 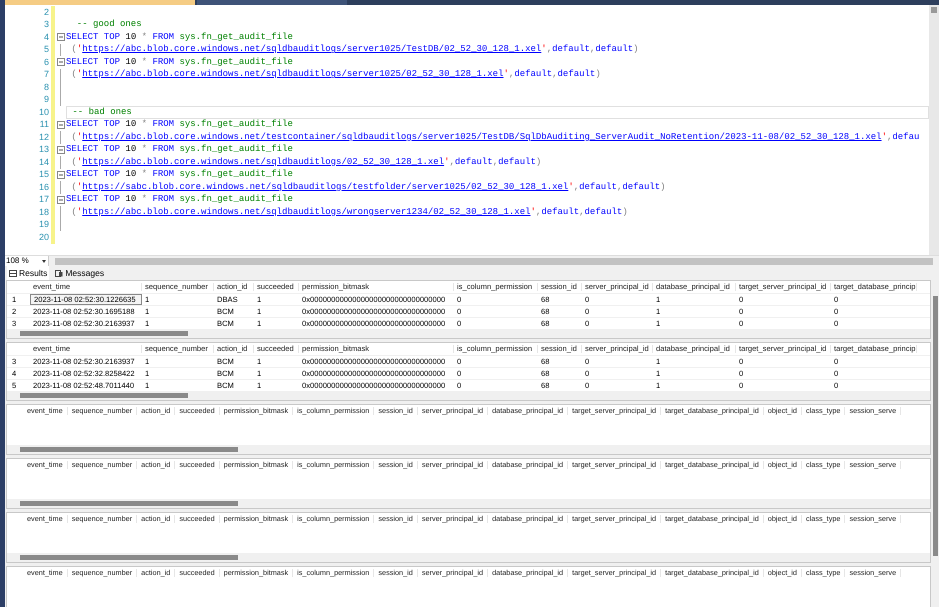 What do you see at coordinates (44, 187) in the screenshot?
I see `line-number: 16` at bounding box center [44, 187].